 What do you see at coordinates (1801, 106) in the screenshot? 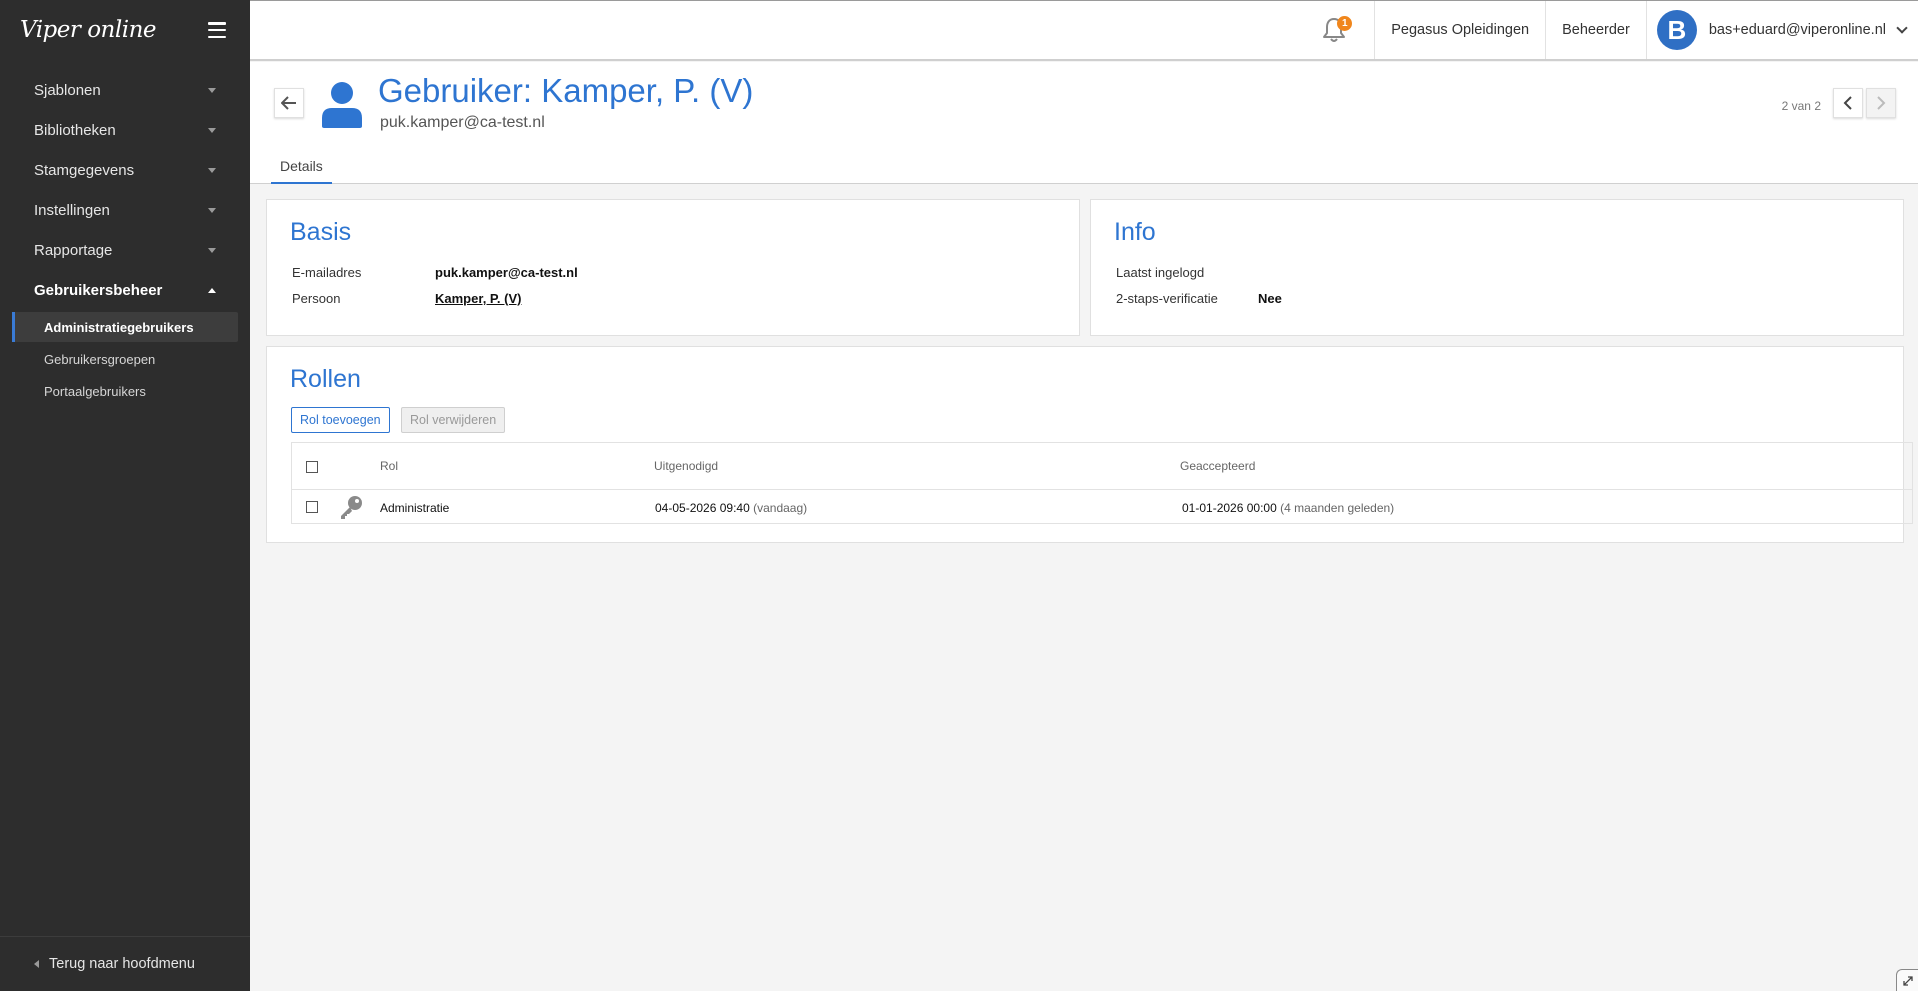
I see `pager-indicator: 2 van 2` at bounding box center [1801, 106].